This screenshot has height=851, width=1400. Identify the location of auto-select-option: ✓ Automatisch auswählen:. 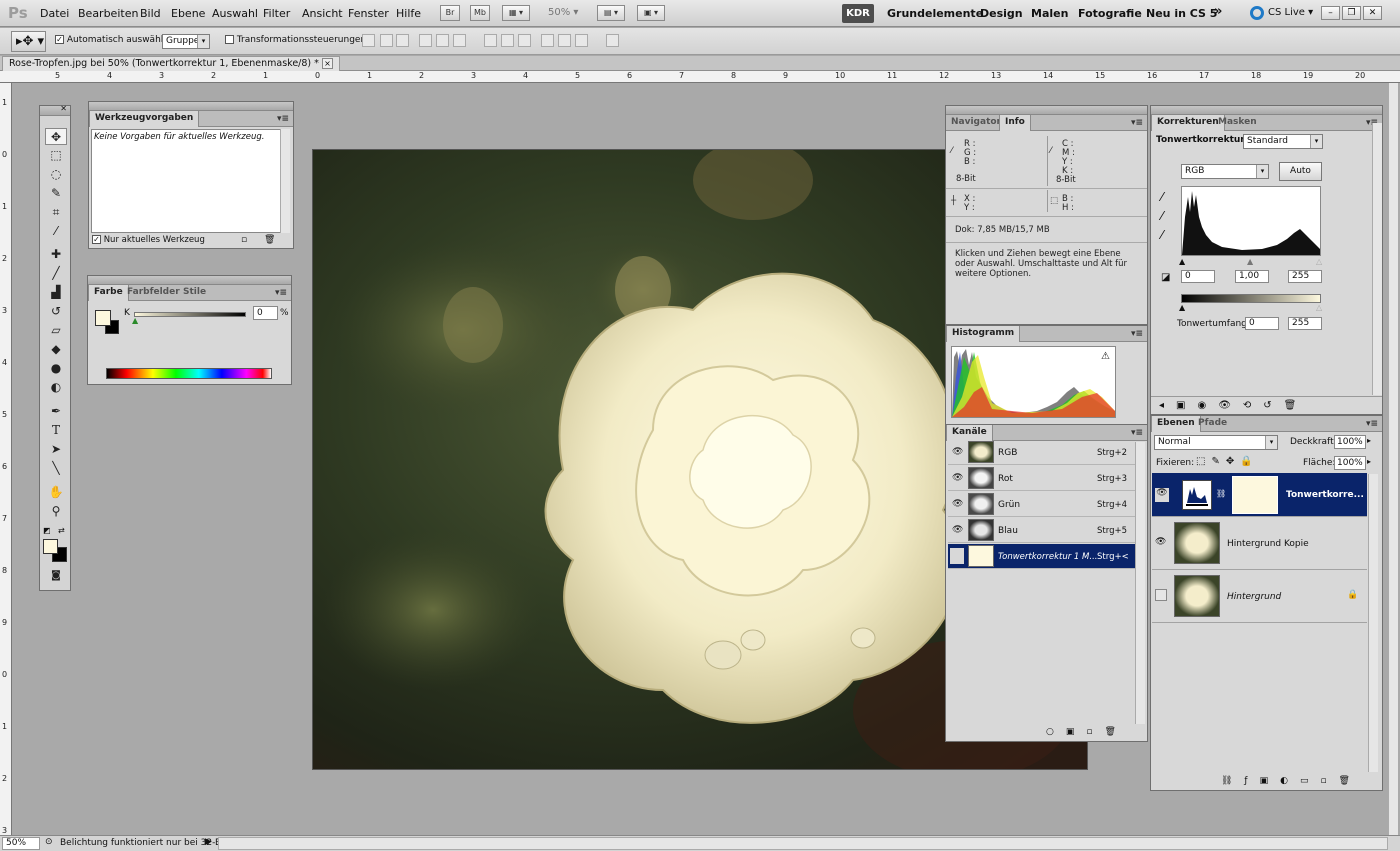
(116, 40).